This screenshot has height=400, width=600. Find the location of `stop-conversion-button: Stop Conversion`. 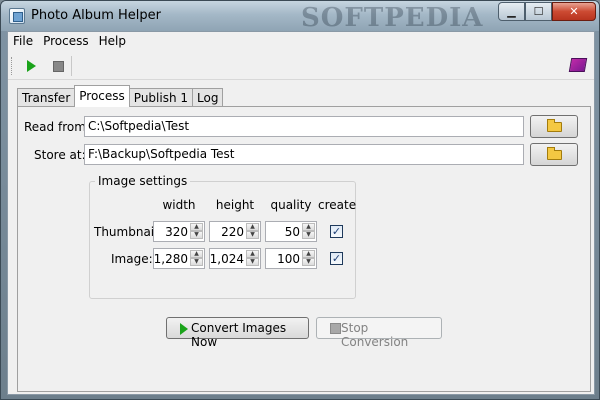

stop-conversion-button: Stop Conversion is located at coordinates (379, 333).